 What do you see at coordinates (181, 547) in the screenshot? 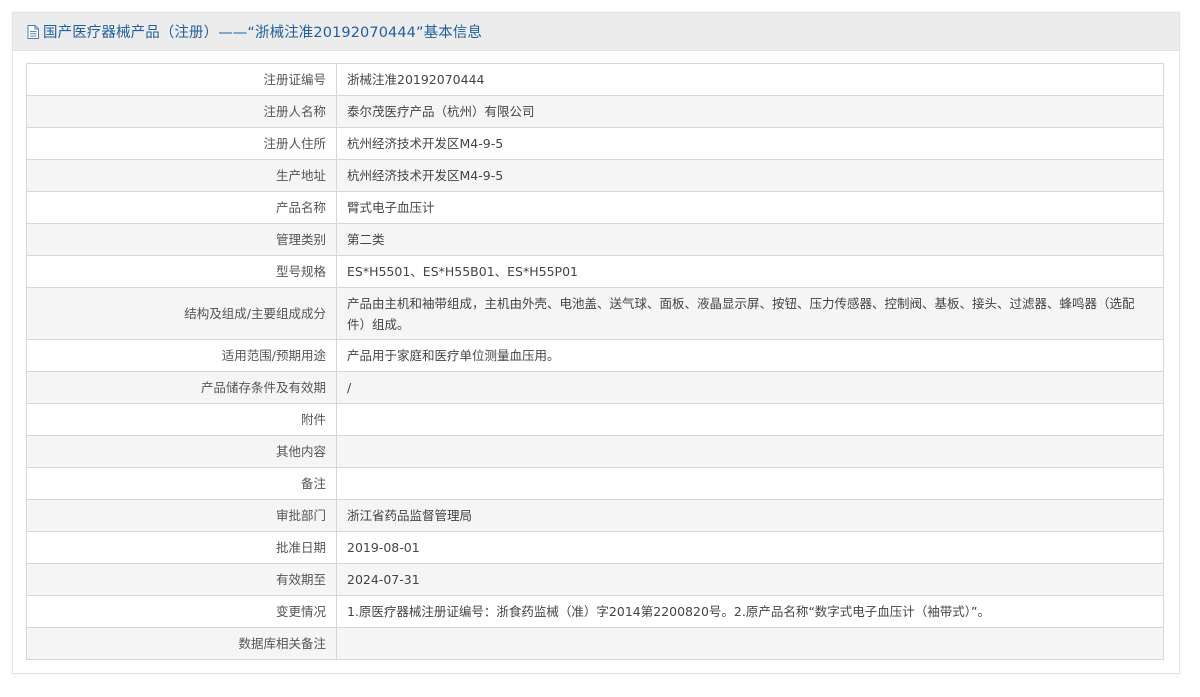
I see `row-label: 批准日期` at bounding box center [181, 547].